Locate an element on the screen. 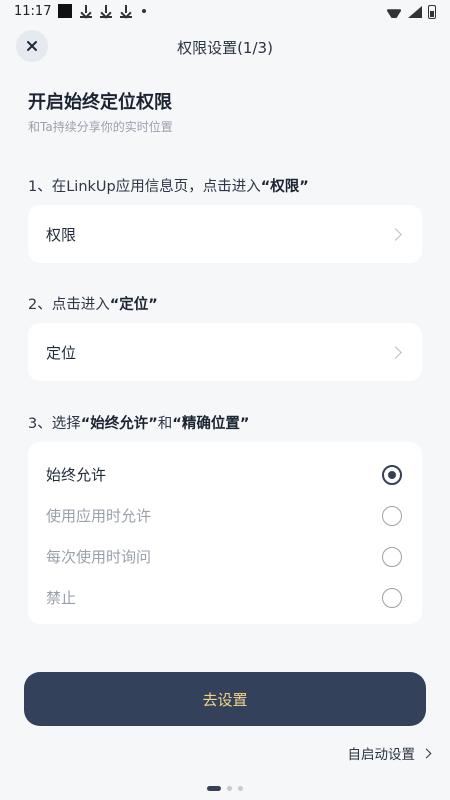  signal-icon is located at coordinates (415, 12).